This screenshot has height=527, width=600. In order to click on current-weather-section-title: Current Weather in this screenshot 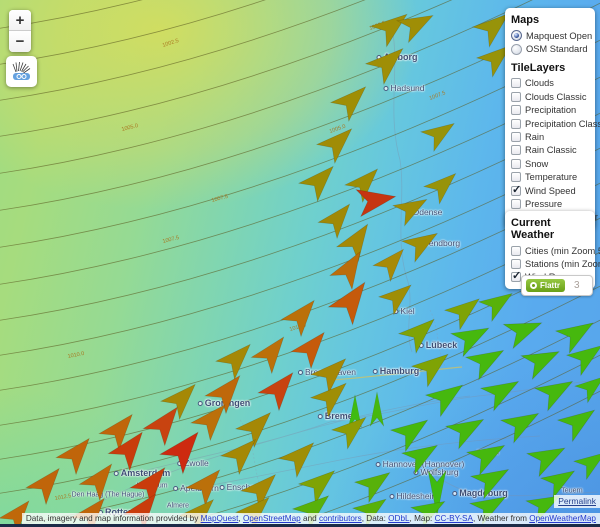, I will do `click(533, 229)`.